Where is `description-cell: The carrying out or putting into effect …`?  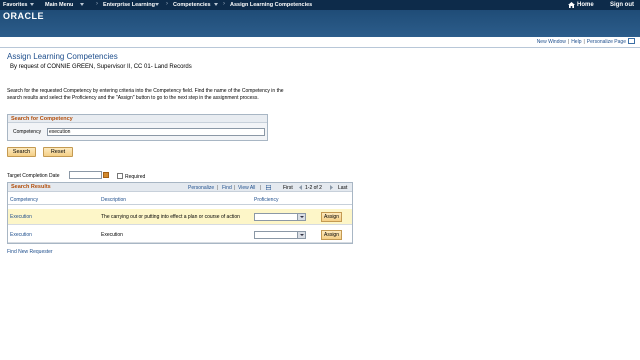
description-cell: The carrying out or putting into effect … is located at coordinates (170, 217).